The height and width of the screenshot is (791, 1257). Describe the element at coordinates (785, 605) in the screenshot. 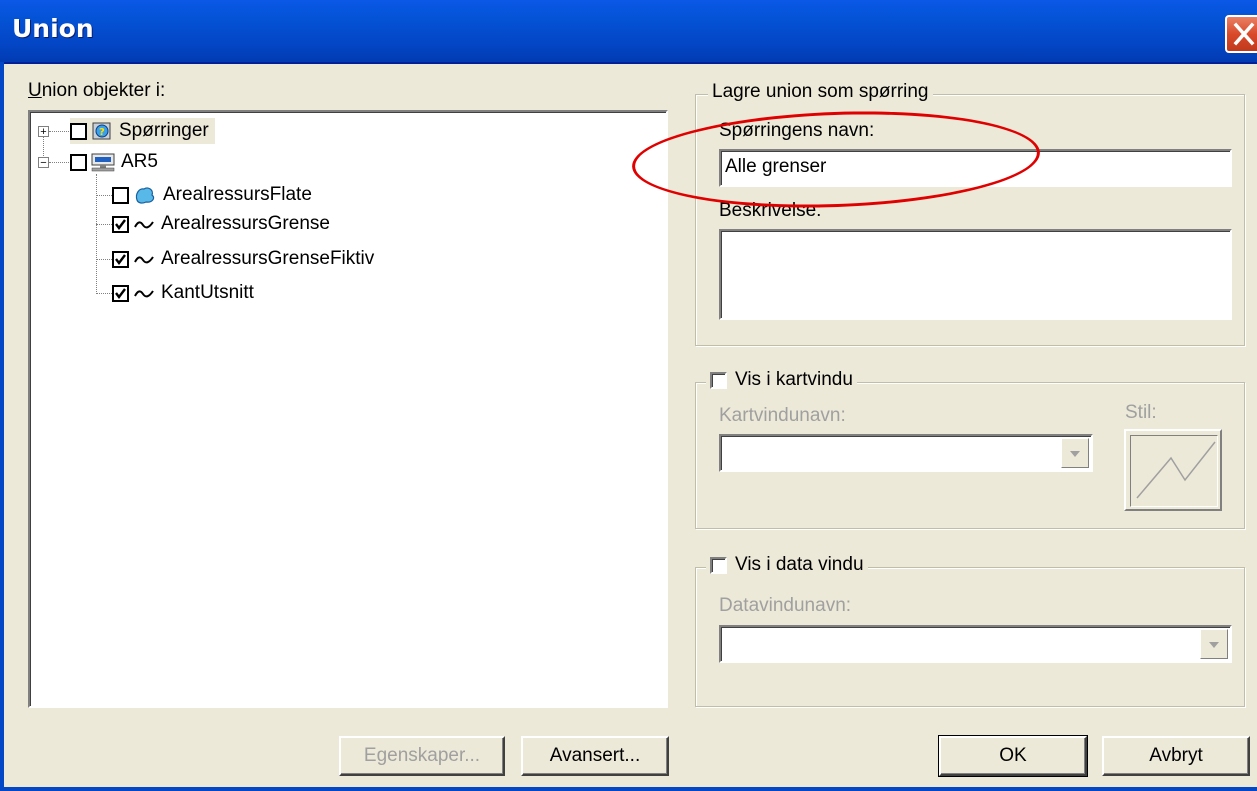

I see `data-window-name-label: Datavindunavn:` at that location.